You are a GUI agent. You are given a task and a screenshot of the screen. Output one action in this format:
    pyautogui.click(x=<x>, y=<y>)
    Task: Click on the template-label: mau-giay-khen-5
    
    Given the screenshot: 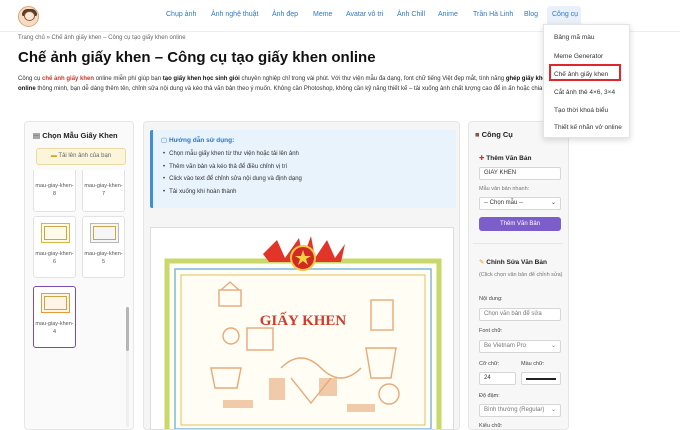 What is the action you would take?
    pyautogui.click(x=103, y=258)
    